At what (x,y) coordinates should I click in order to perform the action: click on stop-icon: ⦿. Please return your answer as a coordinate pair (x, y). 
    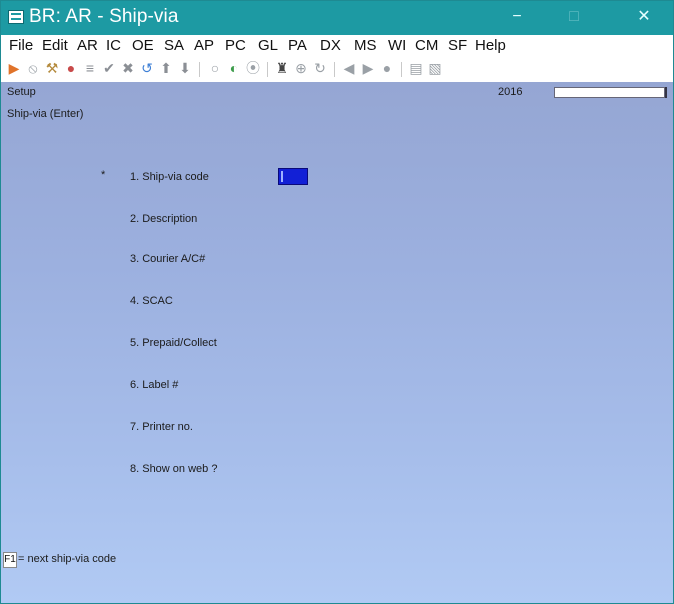
    Looking at the image, I should click on (253, 68).